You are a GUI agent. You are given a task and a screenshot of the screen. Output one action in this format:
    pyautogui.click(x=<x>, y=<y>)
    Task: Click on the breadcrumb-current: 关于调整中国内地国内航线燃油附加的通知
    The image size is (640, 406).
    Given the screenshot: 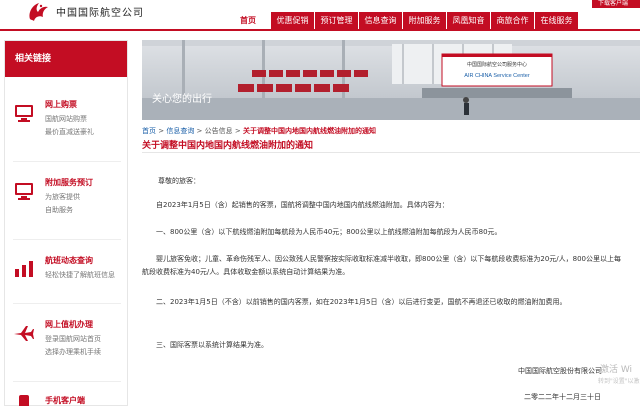 What is the action you would take?
    pyautogui.click(x=309, y=131)
    